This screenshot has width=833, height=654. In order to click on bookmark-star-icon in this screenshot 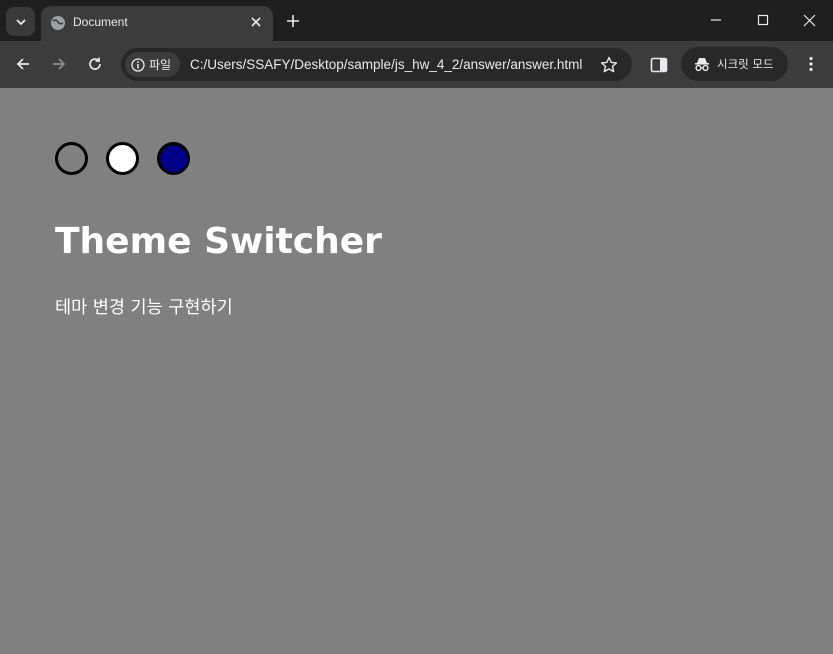, I will do `click(609, 65)`.